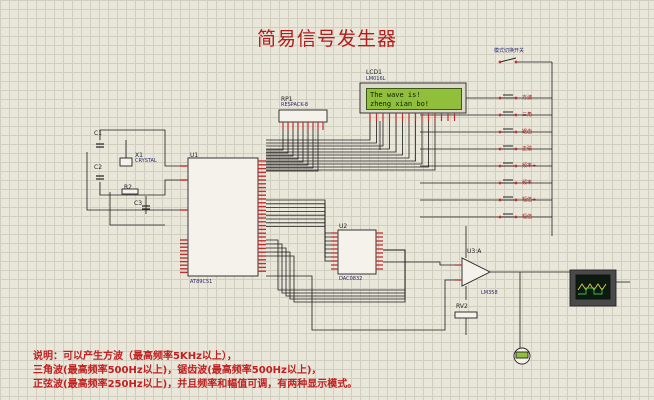 The width and height of the screenshot is (654, 400). I want to click on button-label-3: 正弦, so click(527, 149).